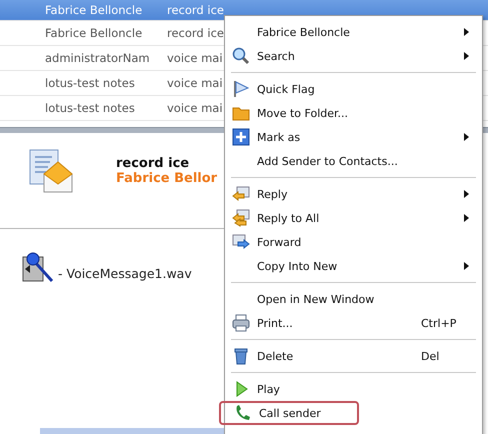 The width and height of the screenshot is (488, 434). I want to click on menu-item: Reply to All, so click(353, 218).